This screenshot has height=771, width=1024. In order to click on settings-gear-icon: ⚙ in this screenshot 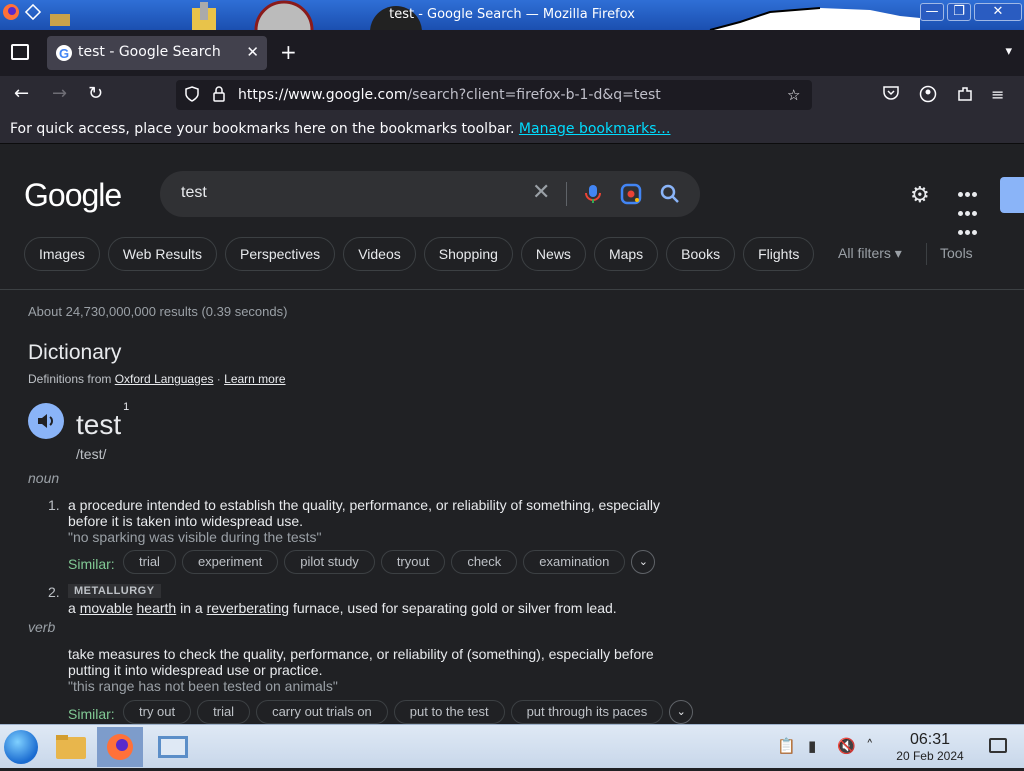, I will do `click(920, 195)`.